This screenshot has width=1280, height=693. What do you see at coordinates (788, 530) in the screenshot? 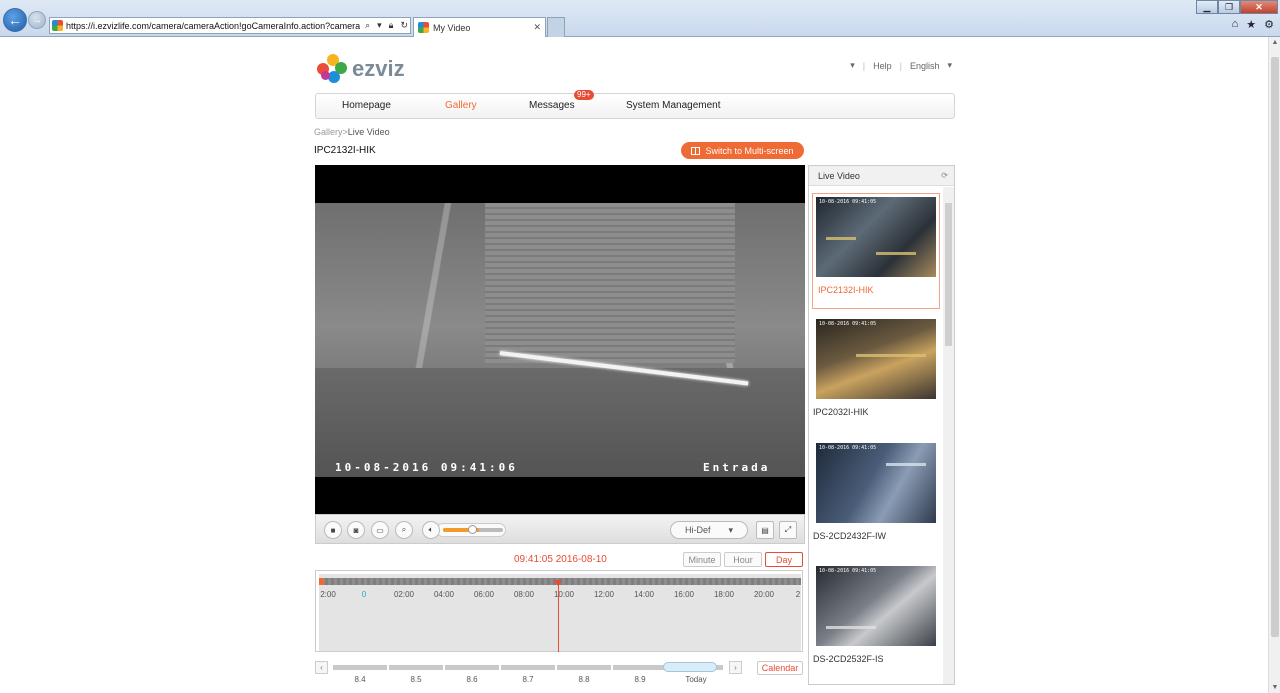
I see `fullscreen-icon: ⤢` at bounding box center [788, 530].